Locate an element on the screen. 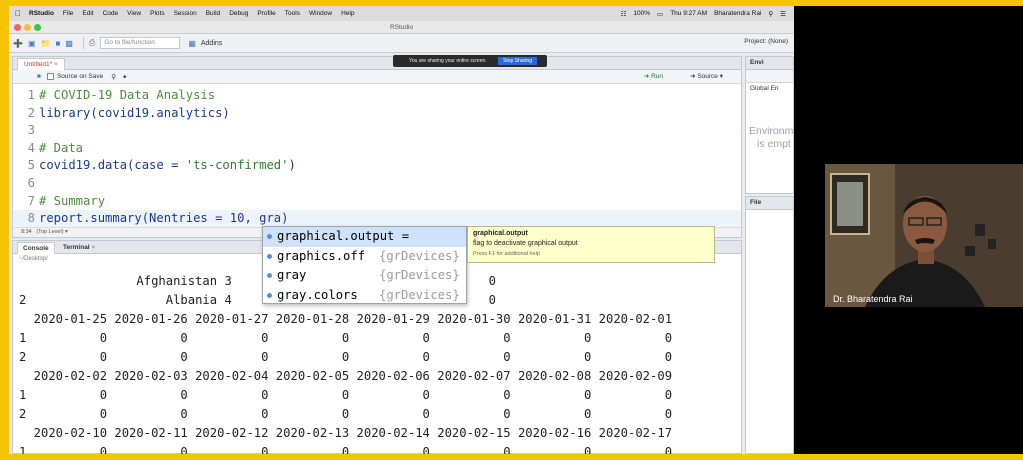  close-window-icon is located at coordinates (17, 27).